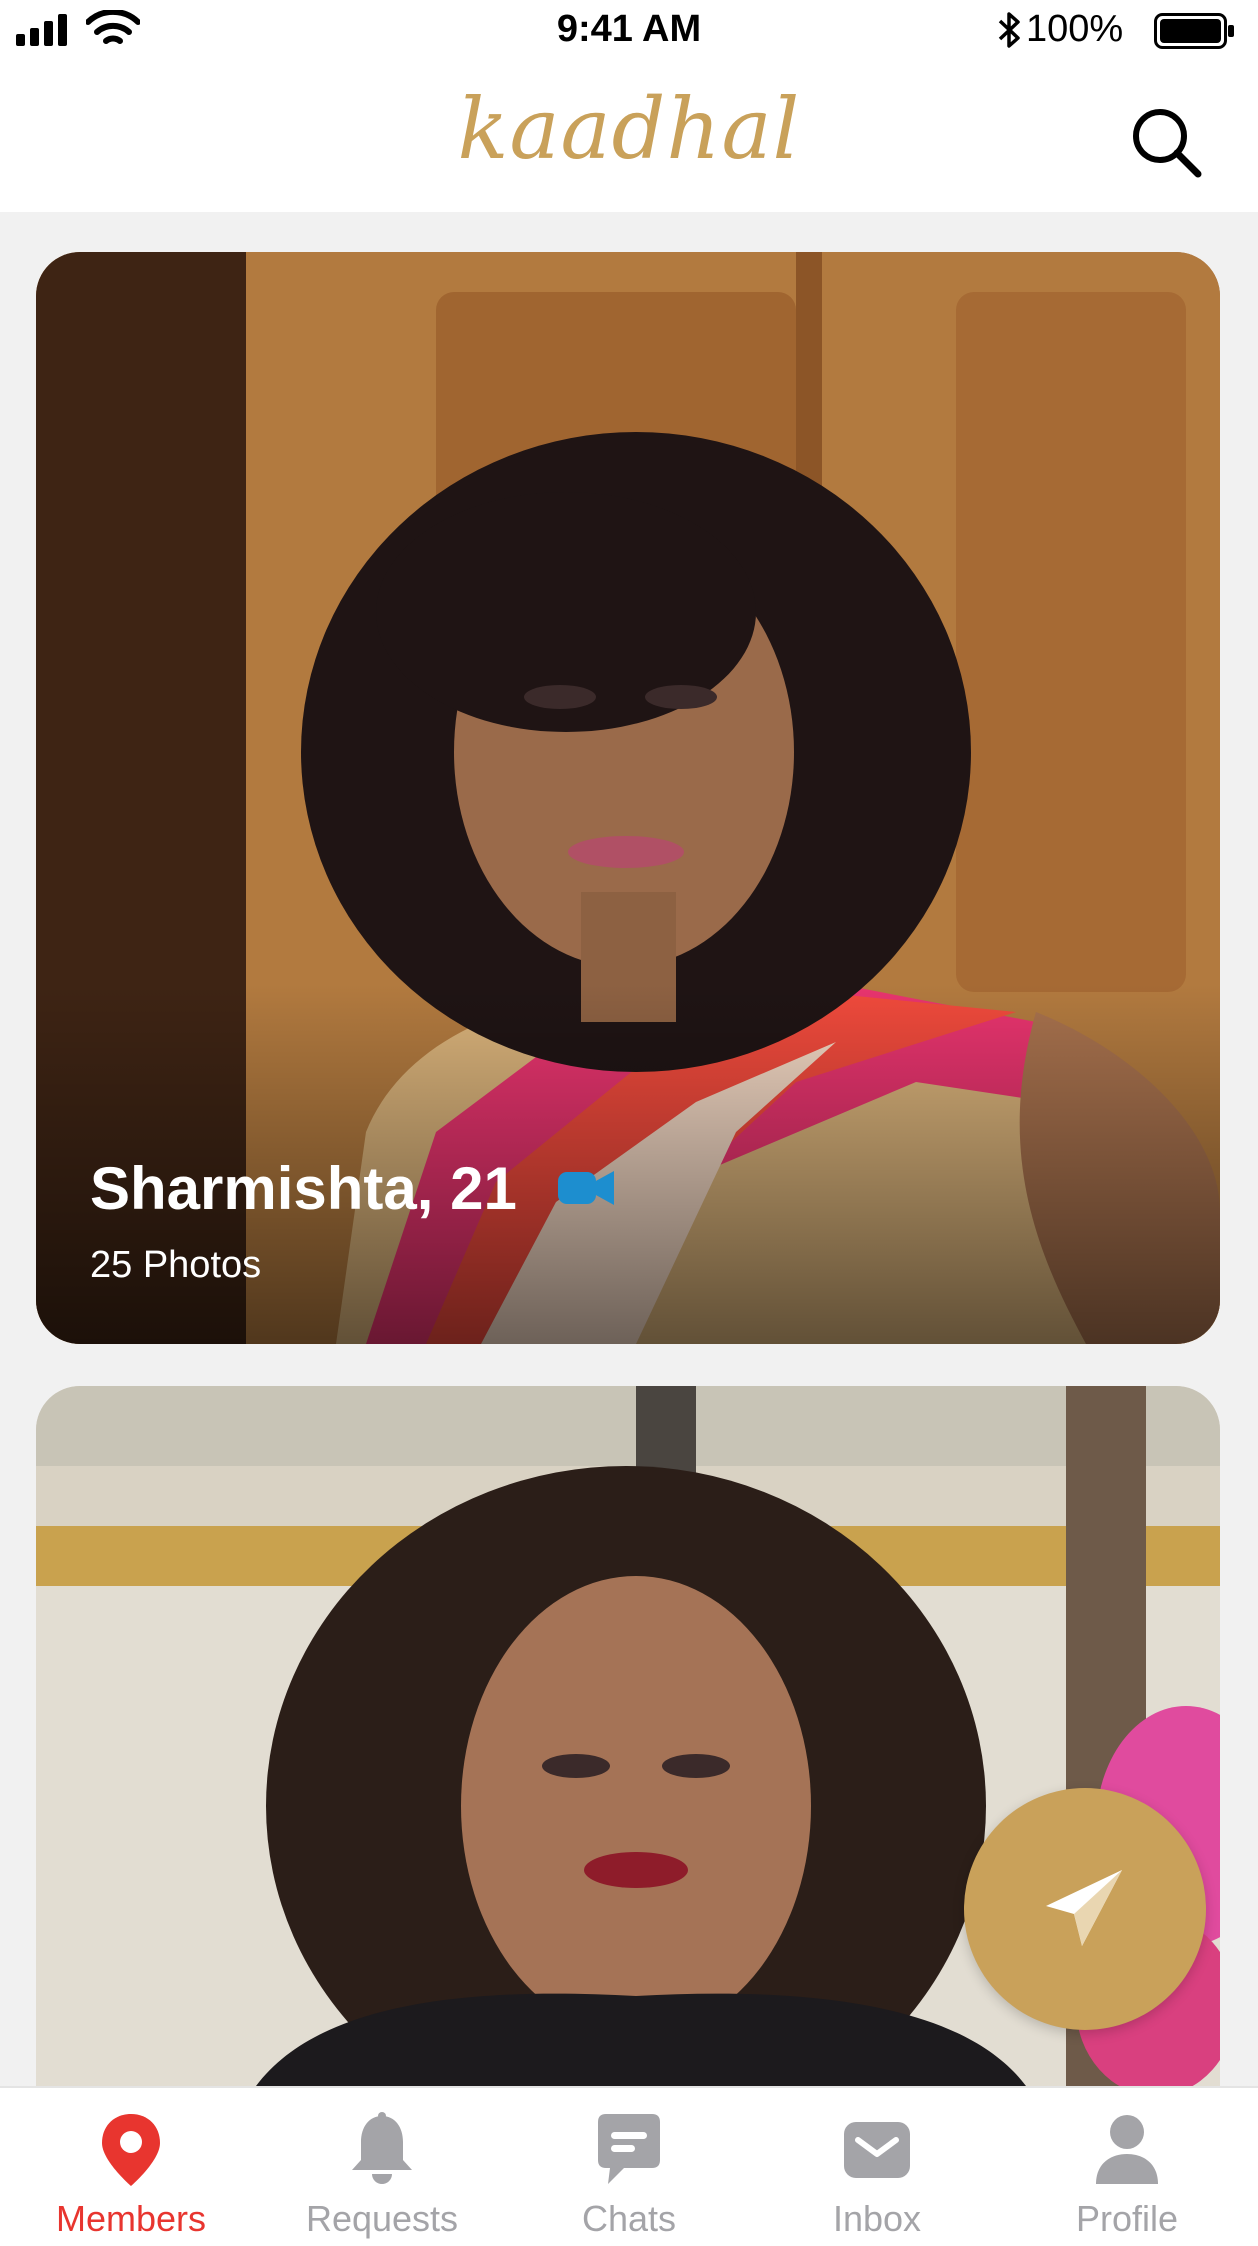 The image size is (1258, 2246). What do you see at coordinates (303, 1188) in the screenshot?
I see `member-name-age: Sharmishta, 21` at bounding box center [303, 1188].